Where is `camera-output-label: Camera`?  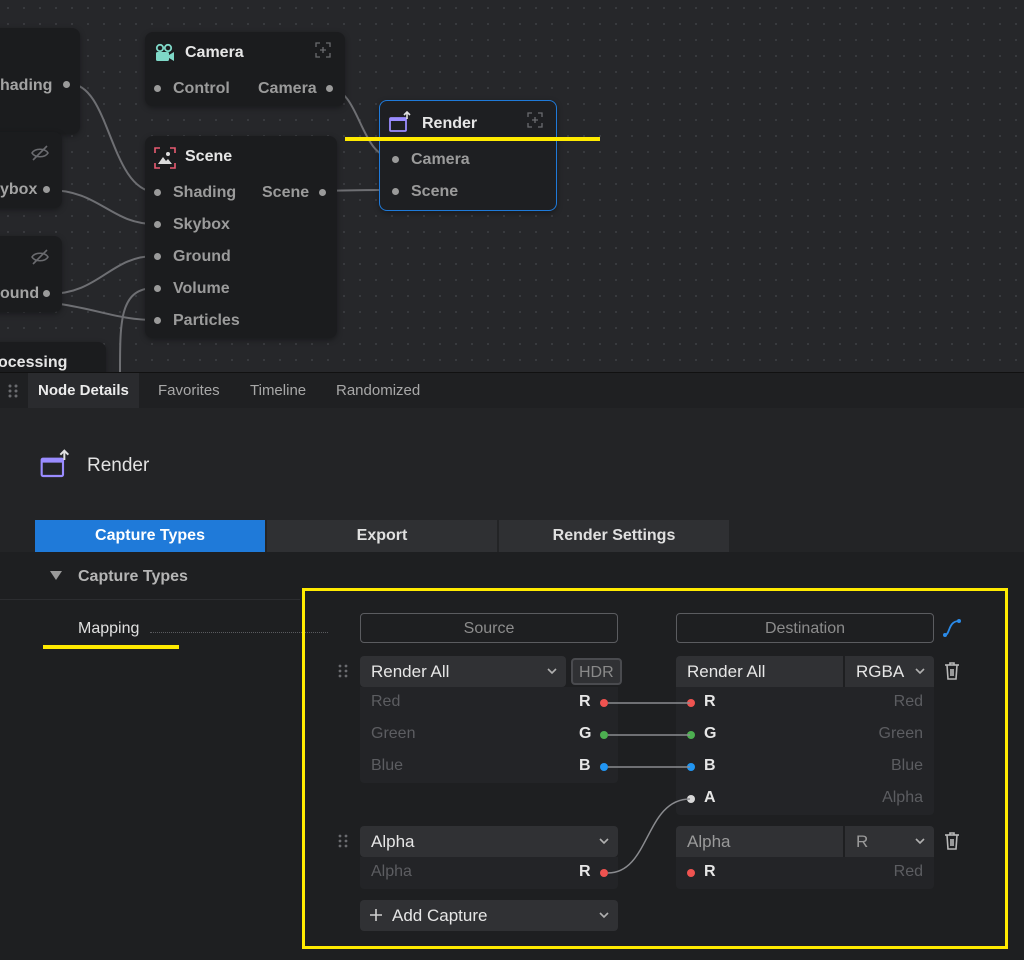
camera-output-label: Camera is located at coordinates (287, 88).